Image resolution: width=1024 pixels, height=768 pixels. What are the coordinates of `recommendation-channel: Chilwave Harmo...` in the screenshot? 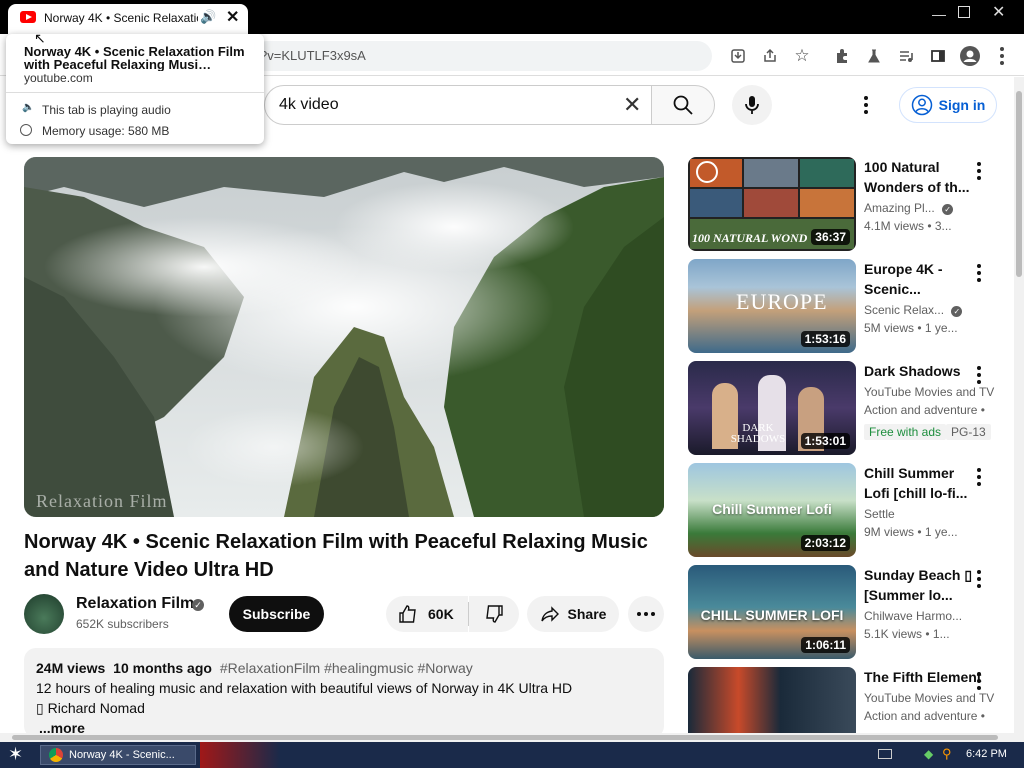 It's located at (913, 616).